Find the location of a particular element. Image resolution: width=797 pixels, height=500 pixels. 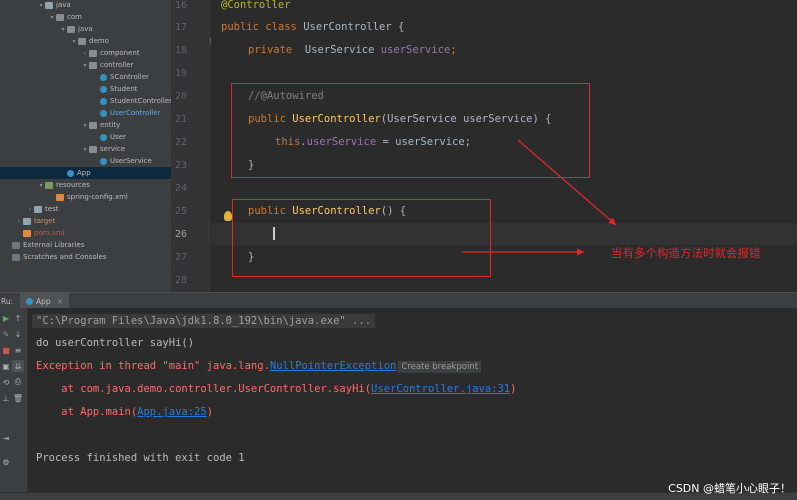

tree-item: ▾ entity is located at coordinates (85, 125).